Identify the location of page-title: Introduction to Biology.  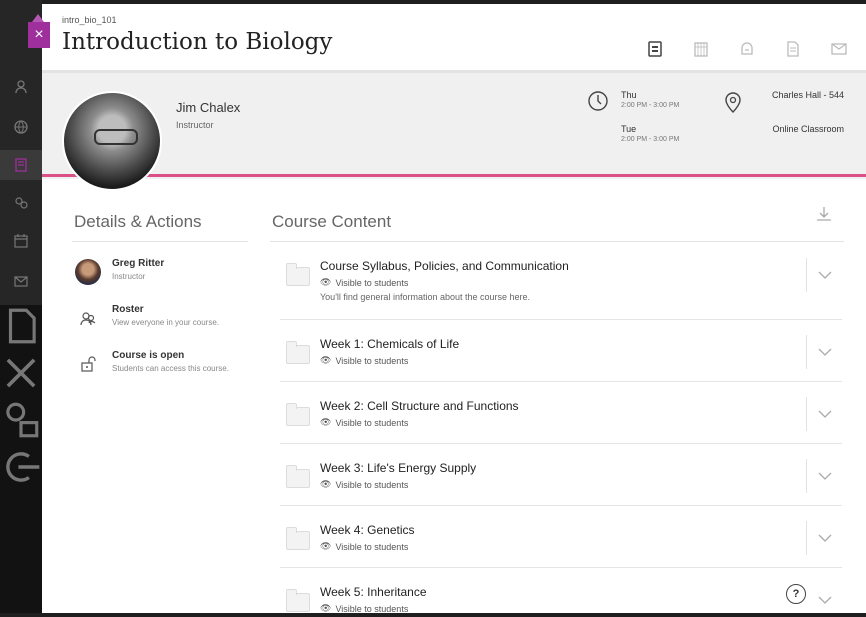
(197, 42).